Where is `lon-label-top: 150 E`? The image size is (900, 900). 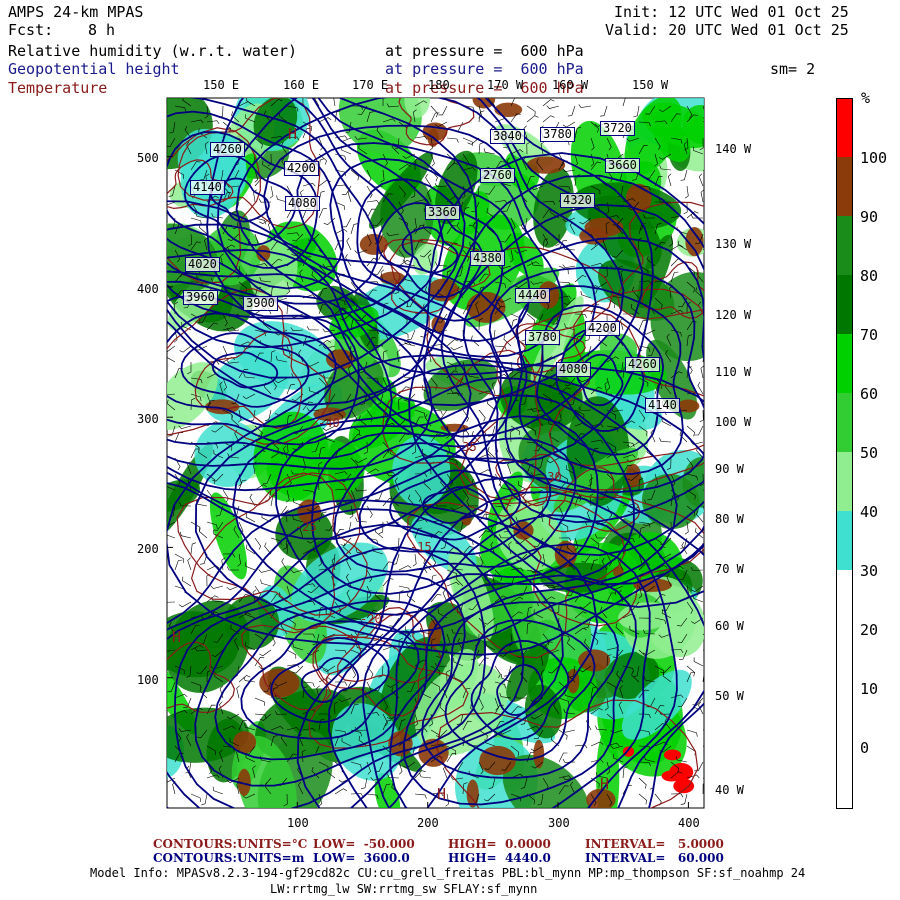 lon-label-top: 150 E is located at coordinates (221, 85).